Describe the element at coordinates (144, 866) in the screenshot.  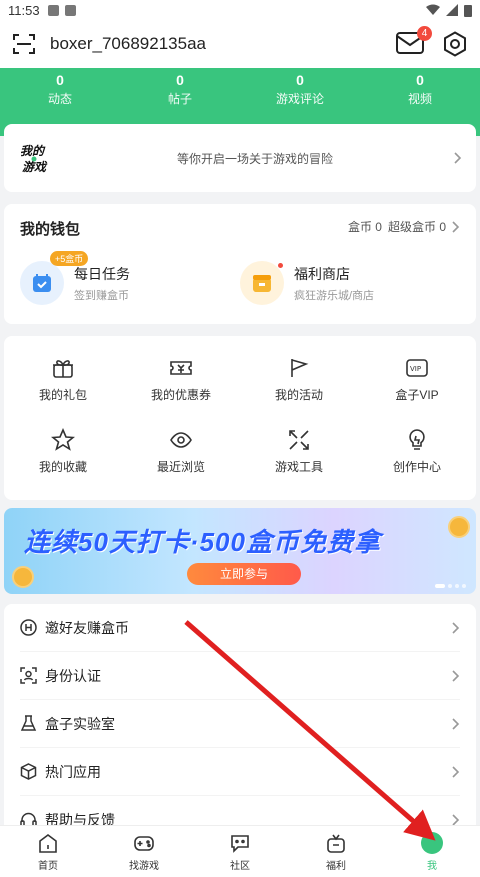
I see `tab-label: 找游戏` at that location.